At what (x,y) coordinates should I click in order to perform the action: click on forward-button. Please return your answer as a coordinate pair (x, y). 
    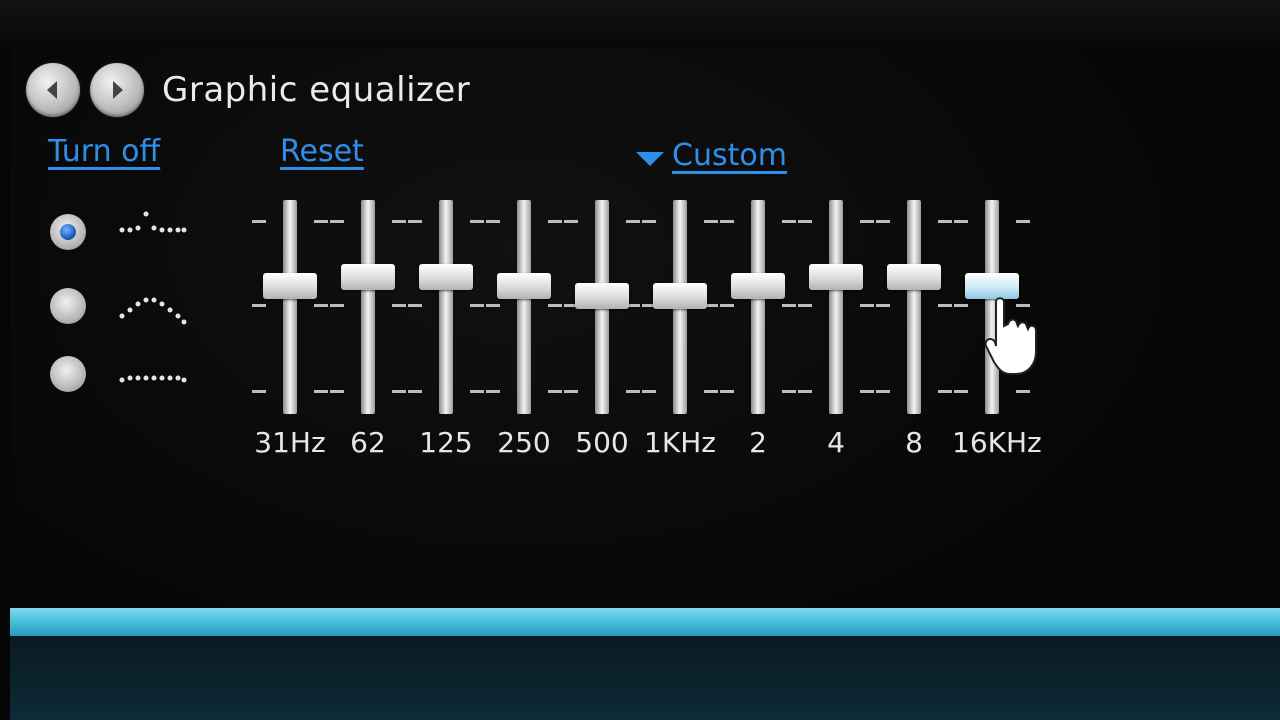
    Looking at the image, I should click on (117, 90).